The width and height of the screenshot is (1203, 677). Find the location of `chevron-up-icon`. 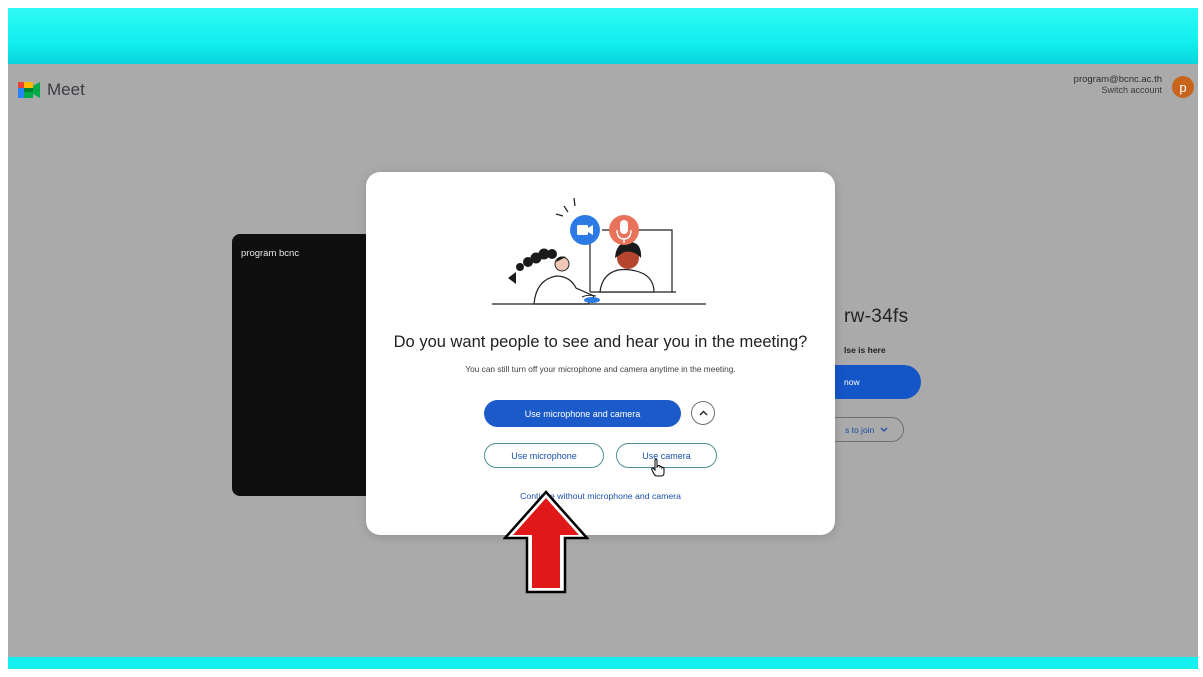

chevron-up-icon is located at coordinates (703, 413).